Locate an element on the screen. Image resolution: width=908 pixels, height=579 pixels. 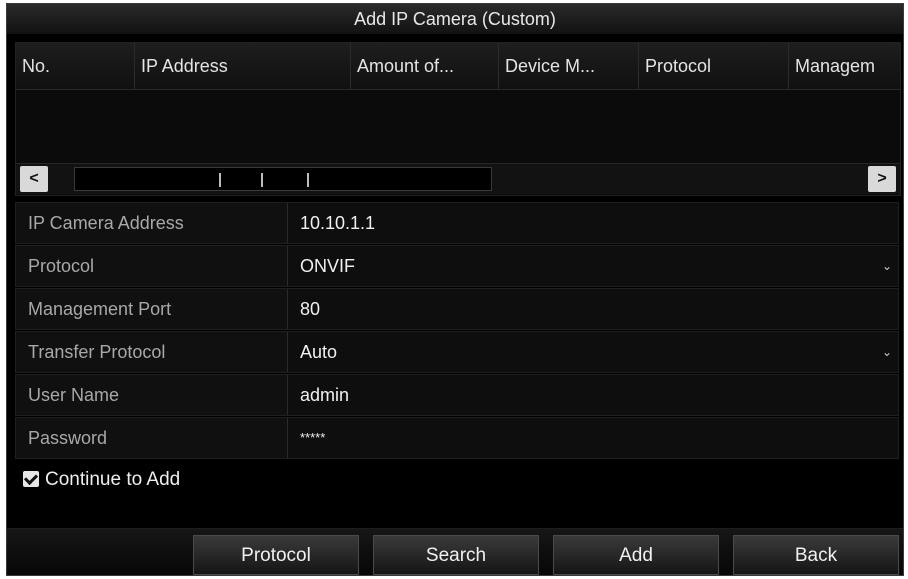
scroll-right-button: > is located at coordinates (882, 179).